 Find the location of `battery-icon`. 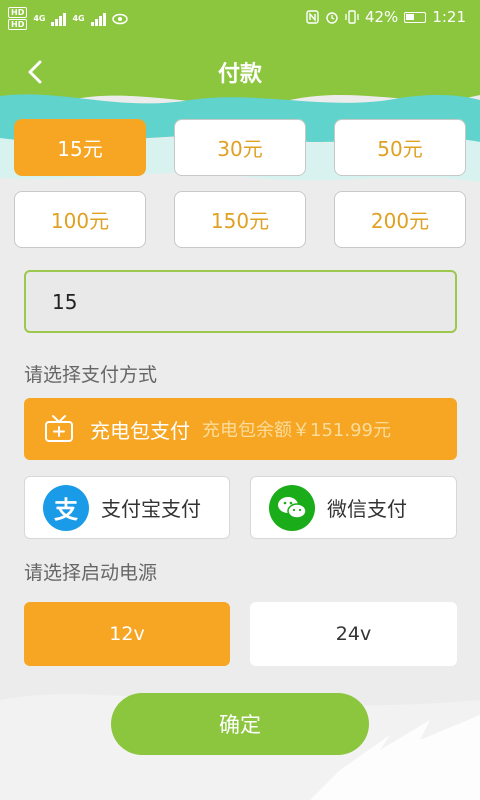

battery-icon is located at coordinates (415, 17).